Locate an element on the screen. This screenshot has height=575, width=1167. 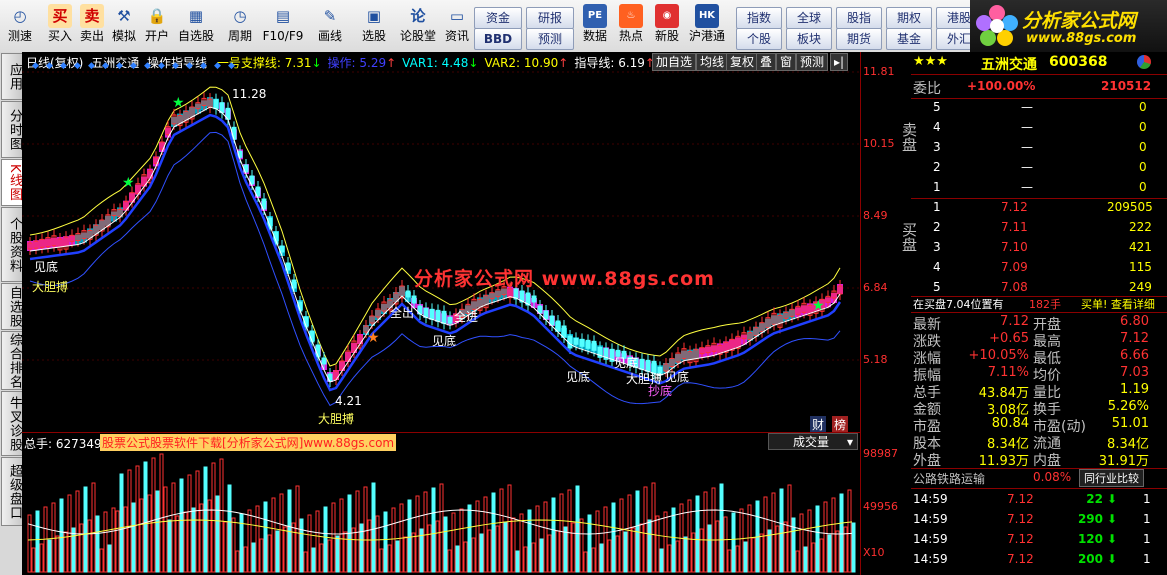
stat-value-8-b: 31.91万 is located at coordinates (1123, 461).